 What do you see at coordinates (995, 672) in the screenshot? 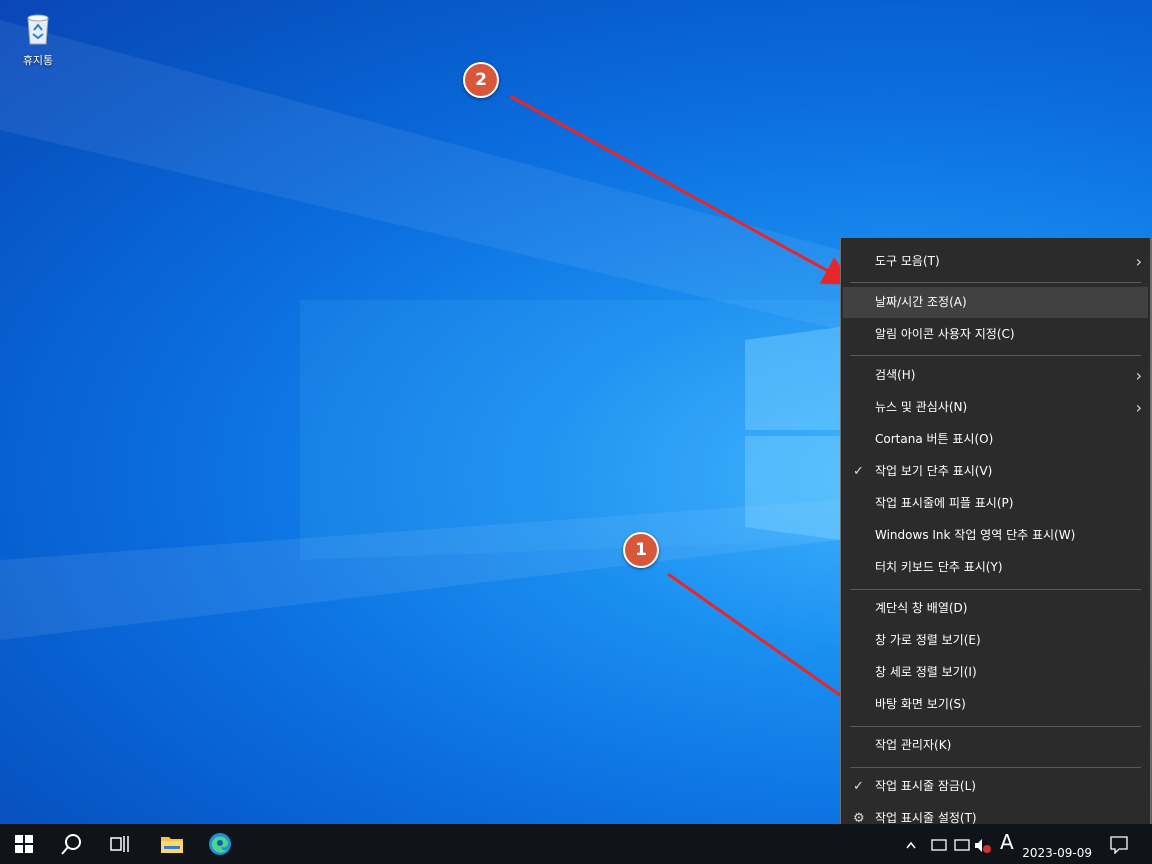
I see `menu-item-show-side-by-side: 창 세로 정렬 보기(I)` at bounding box center [995, 672].